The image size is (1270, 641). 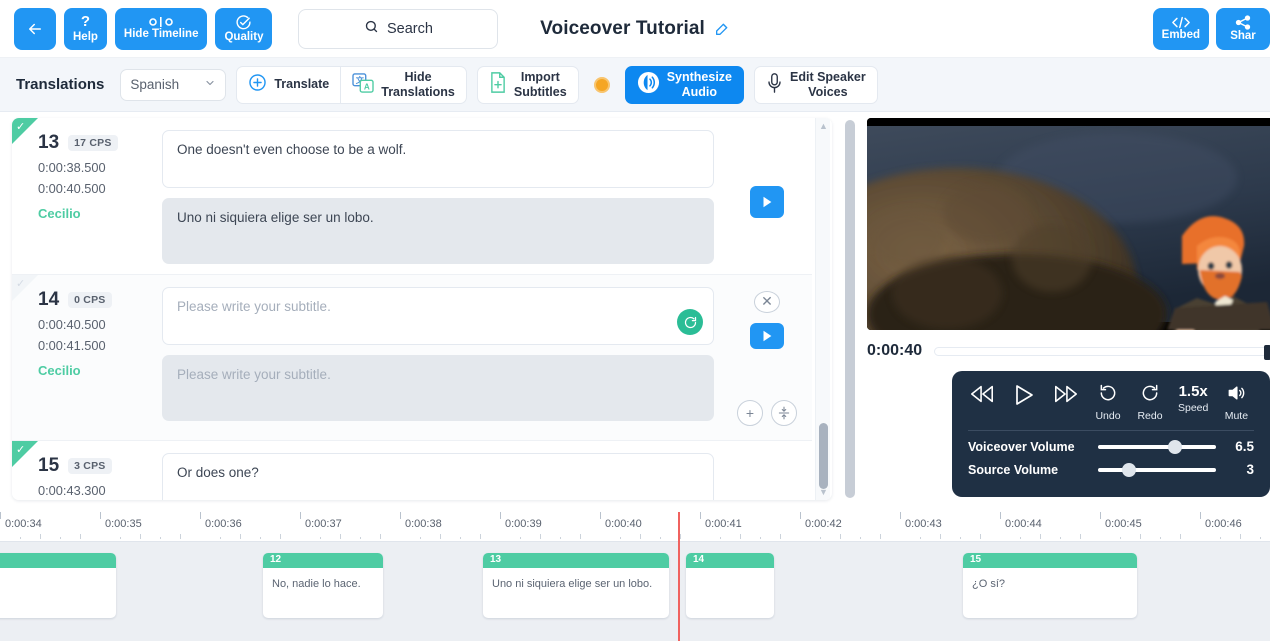 I want to click on subtitle-list-scrollbar: ▲ ▼, so click(x=822, y=309).